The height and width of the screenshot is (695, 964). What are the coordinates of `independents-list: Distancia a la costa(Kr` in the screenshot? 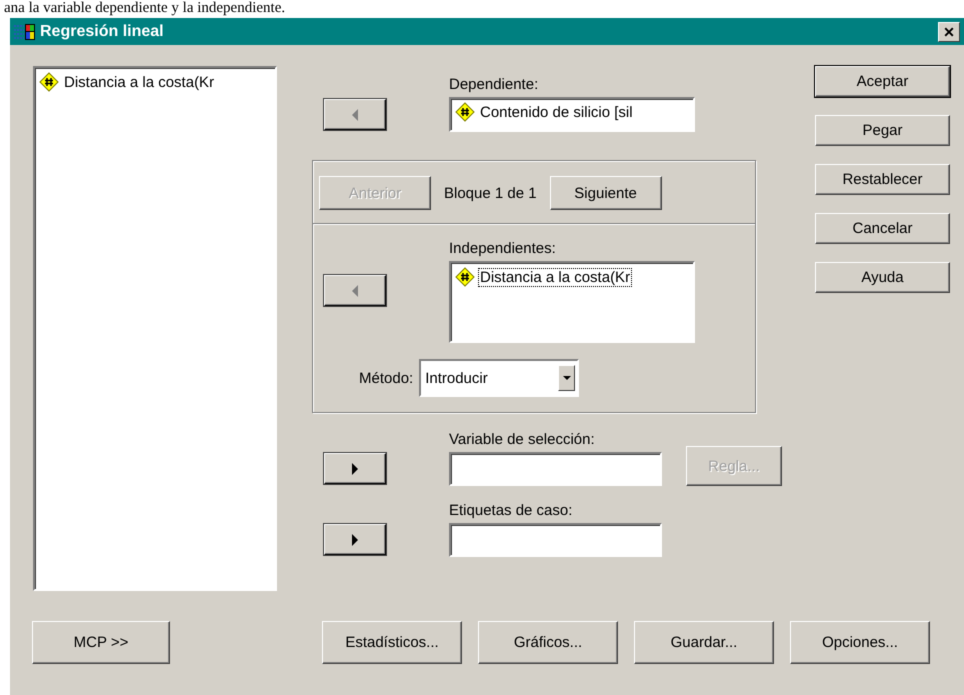 It's located at (572, 302).